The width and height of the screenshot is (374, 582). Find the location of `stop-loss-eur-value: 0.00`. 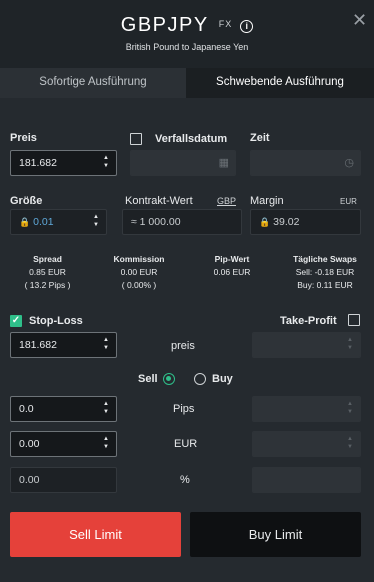

stop-loss-eur-value: 0.00 is located at coordinates (29, 444).